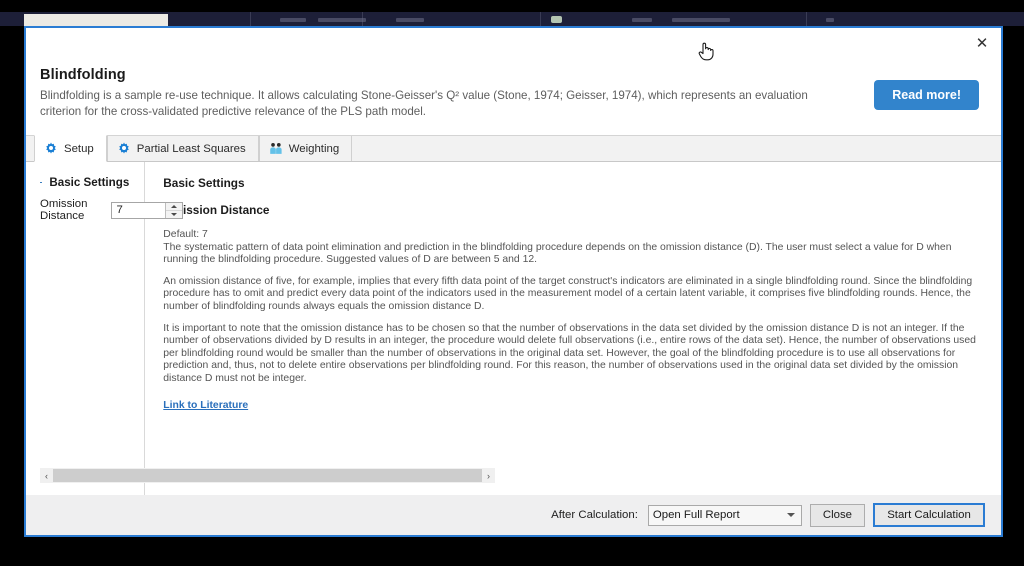 This screenshot has width=1024, height=566. I want to click on people-icon, so click(276, 149).